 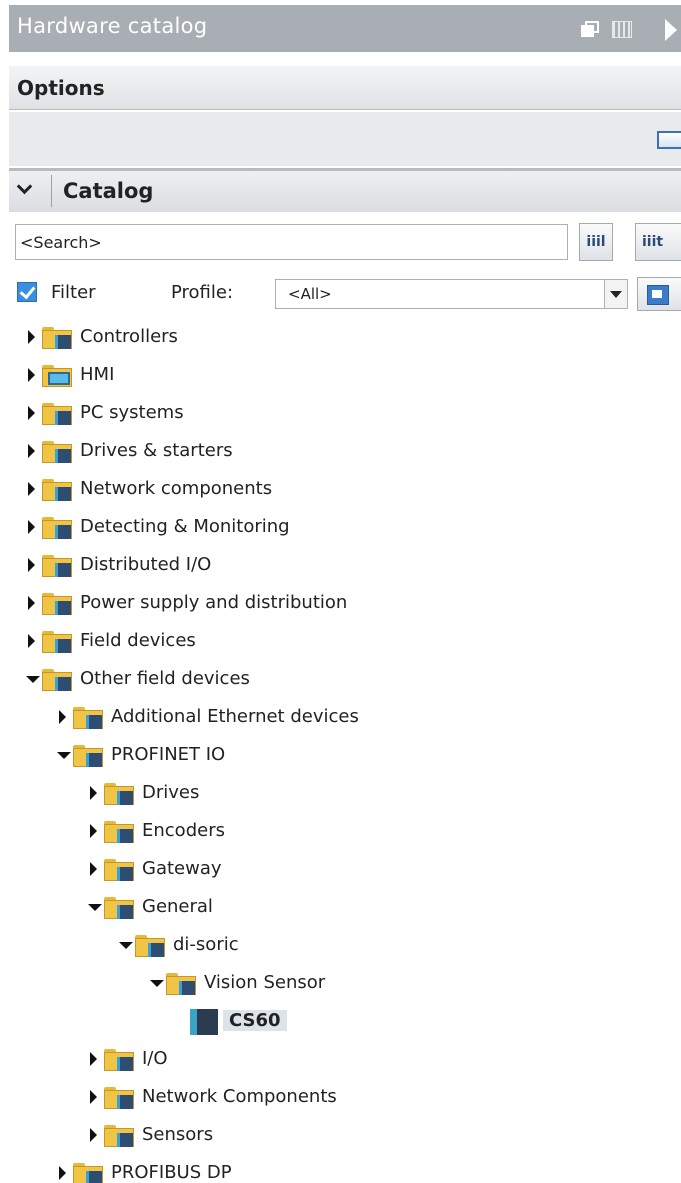 I want to click on tree-item: Encoders, so click(x=345, y=831).